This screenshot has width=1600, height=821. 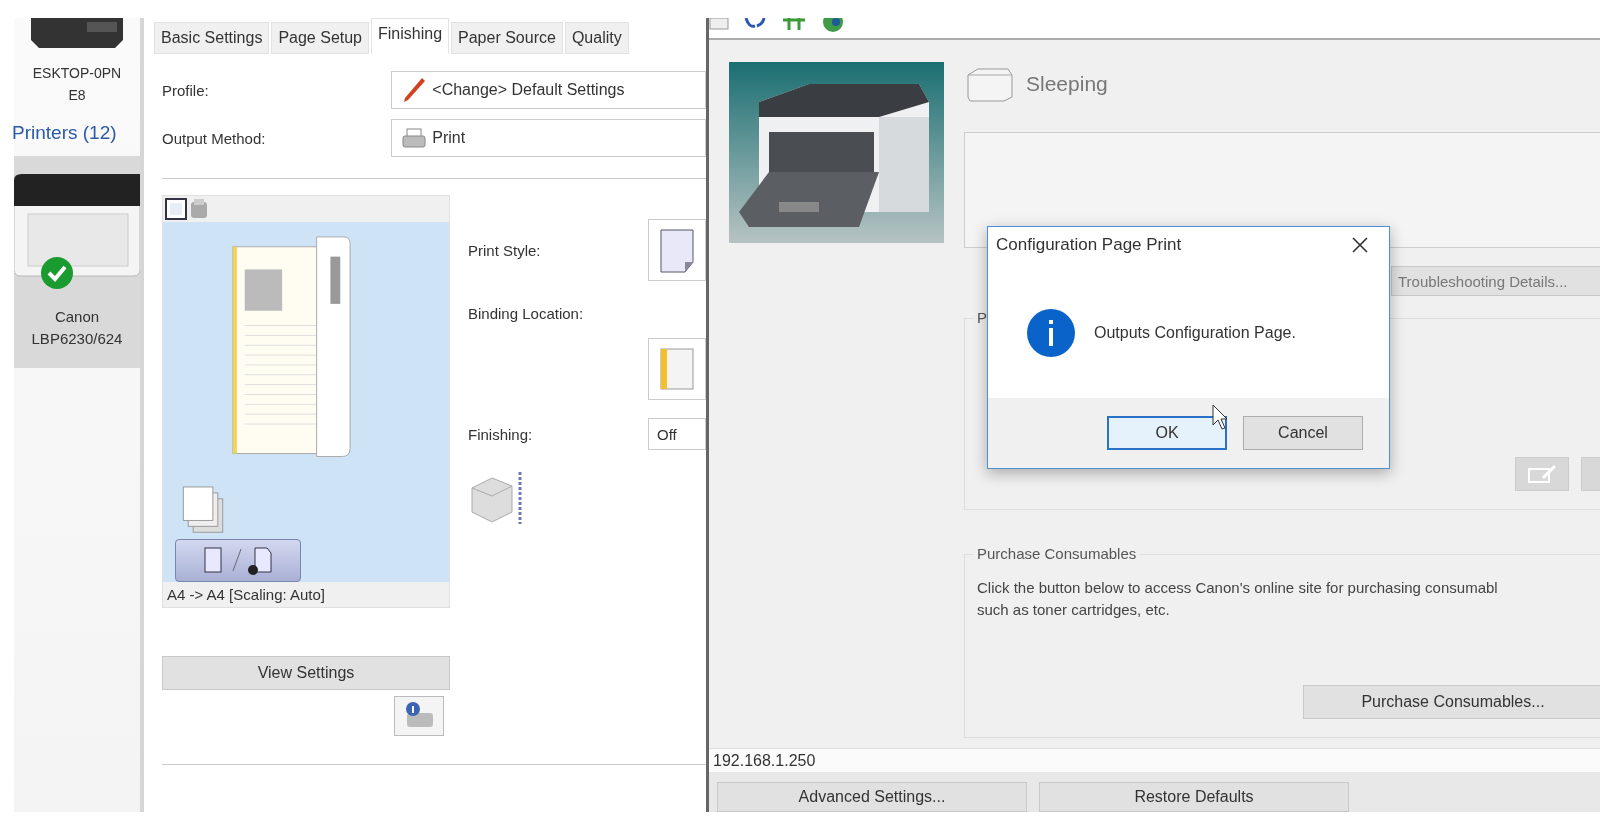 What do you see at coordinates (1051, 333) in the screenshot?
I see `info-icon` at bounding box center [1051, 333].